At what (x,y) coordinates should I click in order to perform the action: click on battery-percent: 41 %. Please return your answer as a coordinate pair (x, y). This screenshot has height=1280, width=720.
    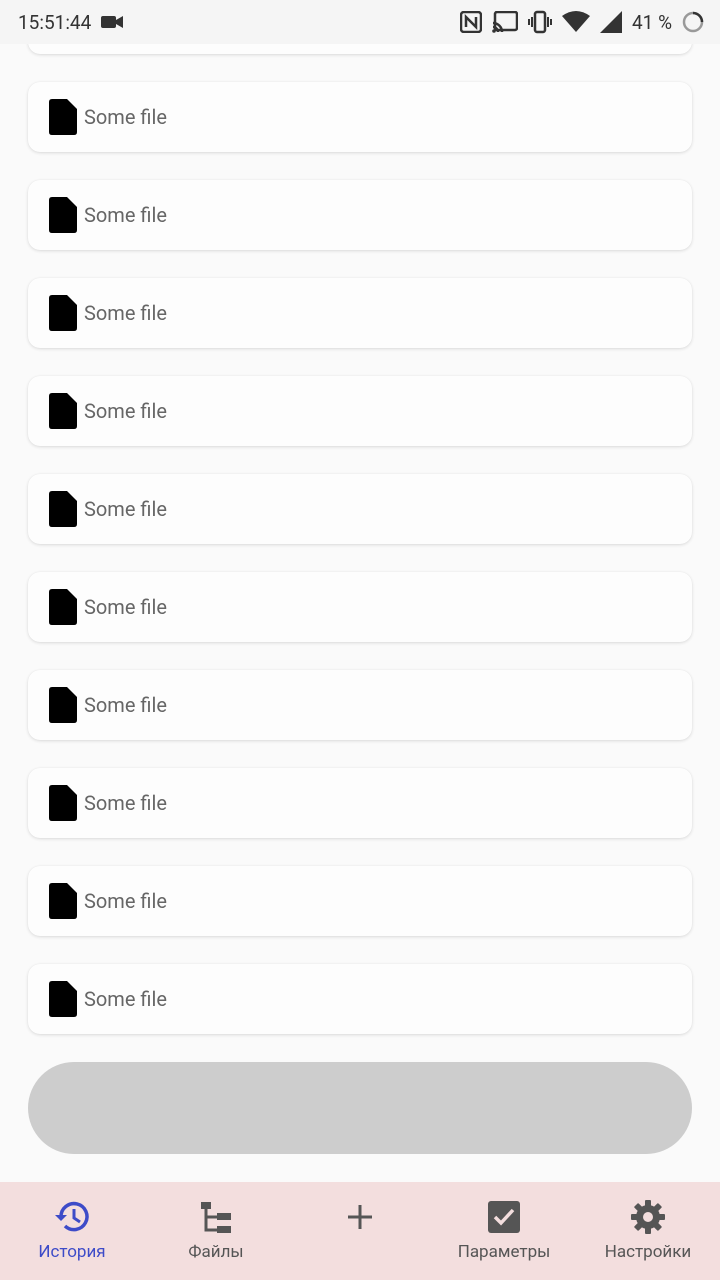
    Looking at the image, I should click on (652, 22).